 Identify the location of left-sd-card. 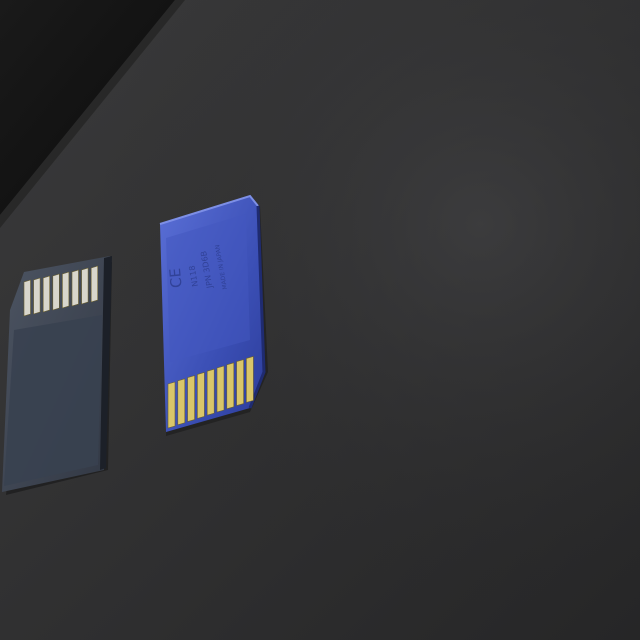
(57, 375).